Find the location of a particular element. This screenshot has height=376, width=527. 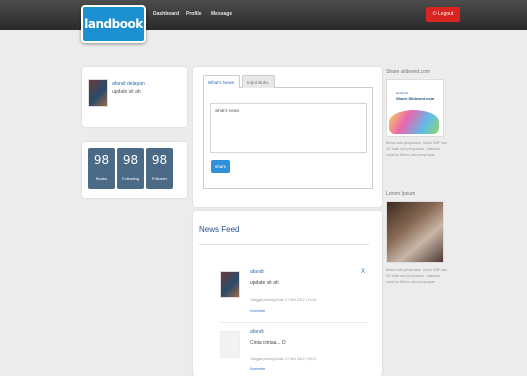

profile-status: update sit ah is located at coordinates (126, 92).